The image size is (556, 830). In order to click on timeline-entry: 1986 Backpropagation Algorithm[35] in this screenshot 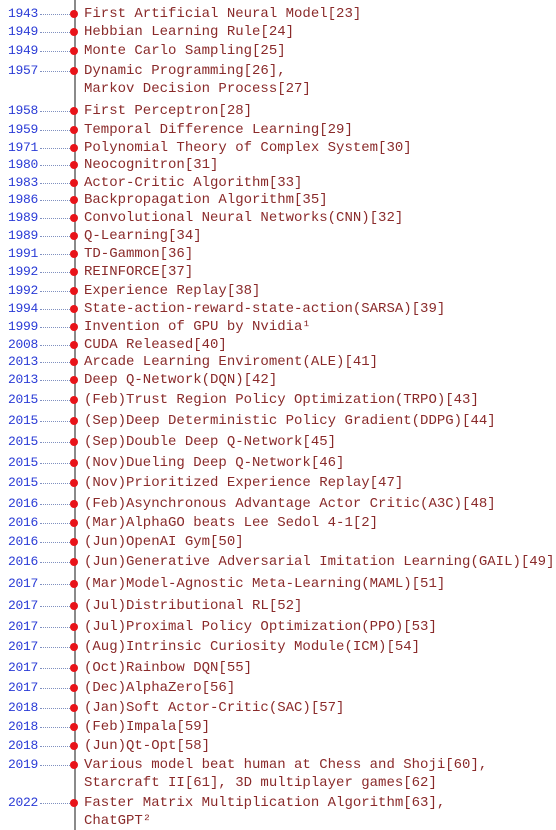, I will do `click(278, 200)`.